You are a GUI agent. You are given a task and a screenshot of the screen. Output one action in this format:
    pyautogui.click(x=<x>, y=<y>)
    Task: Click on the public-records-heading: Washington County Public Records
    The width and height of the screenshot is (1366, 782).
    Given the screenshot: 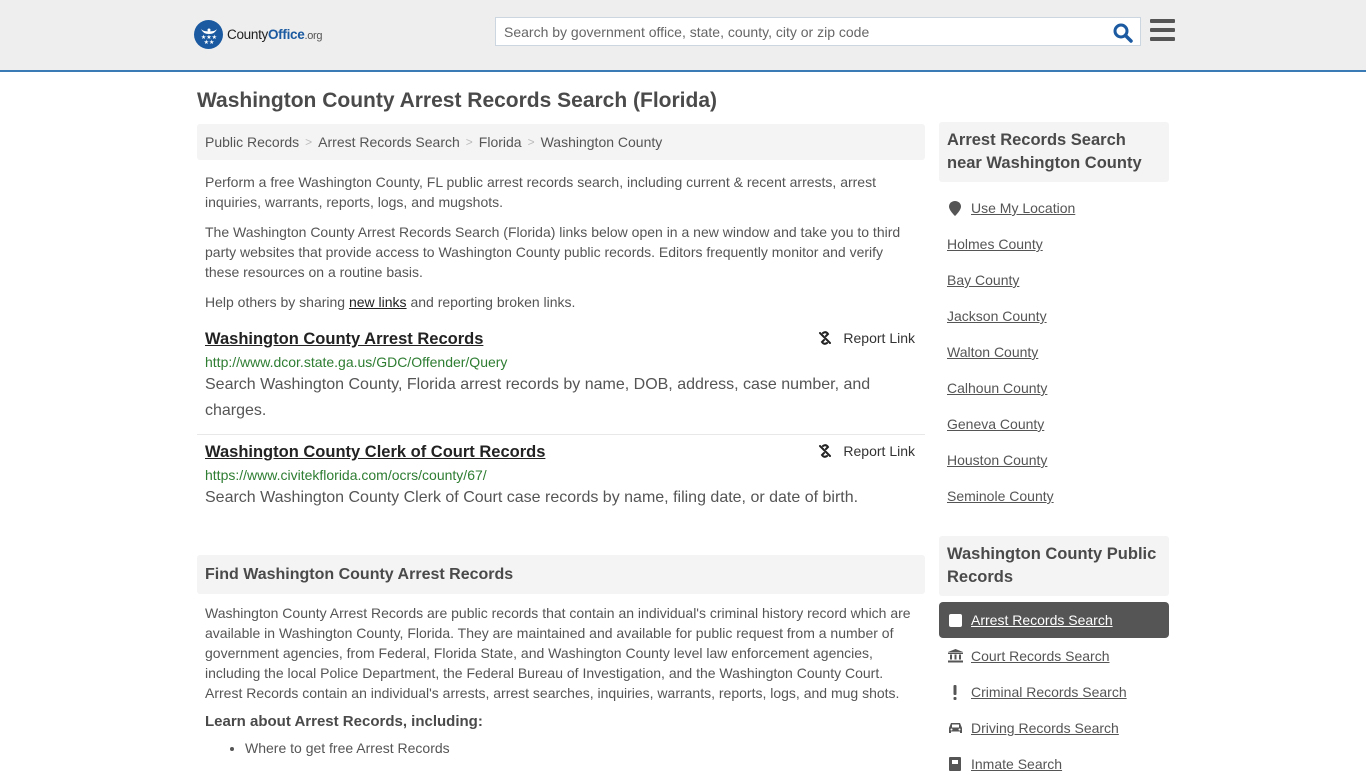 What is the action you would take?
    pyautogui.click(x=1054, y=566)
    